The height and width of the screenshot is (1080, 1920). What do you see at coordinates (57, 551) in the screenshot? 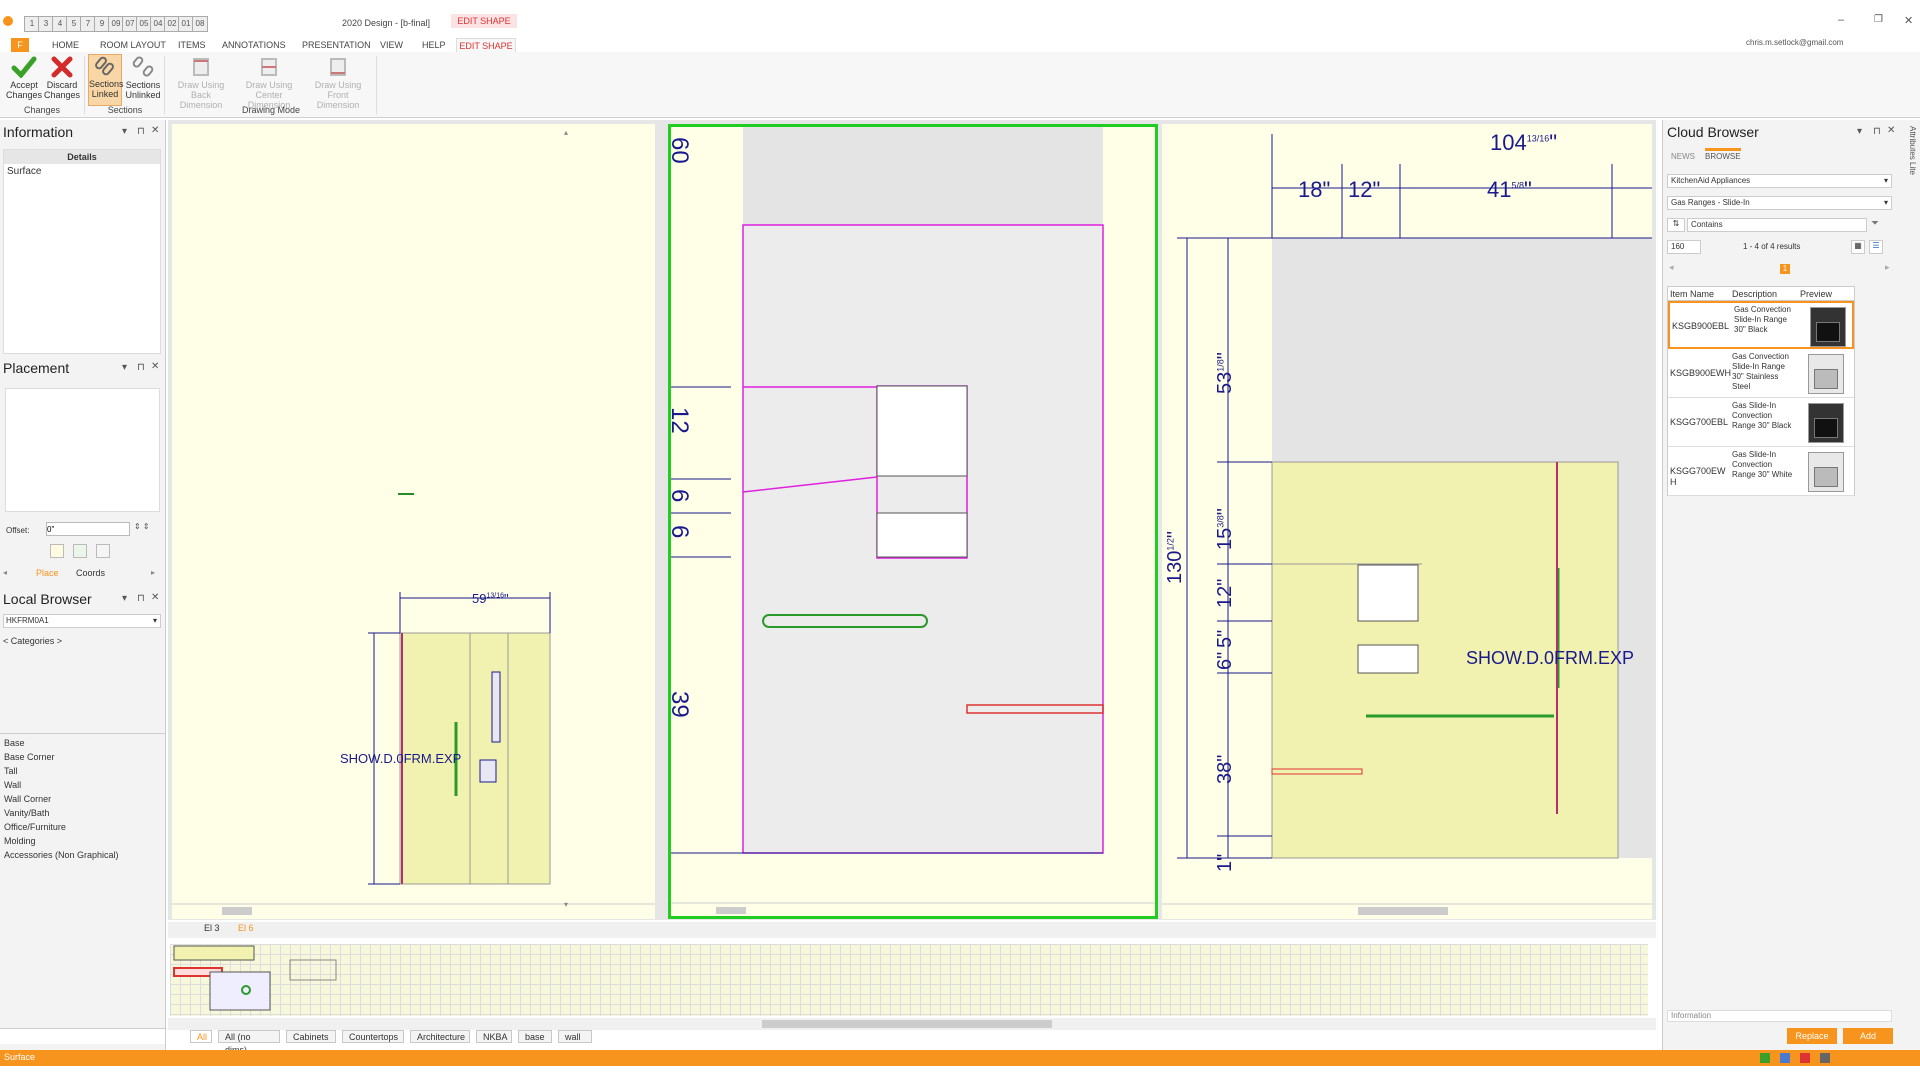
I see `place-item-icon` at bounding box center [57, 551].